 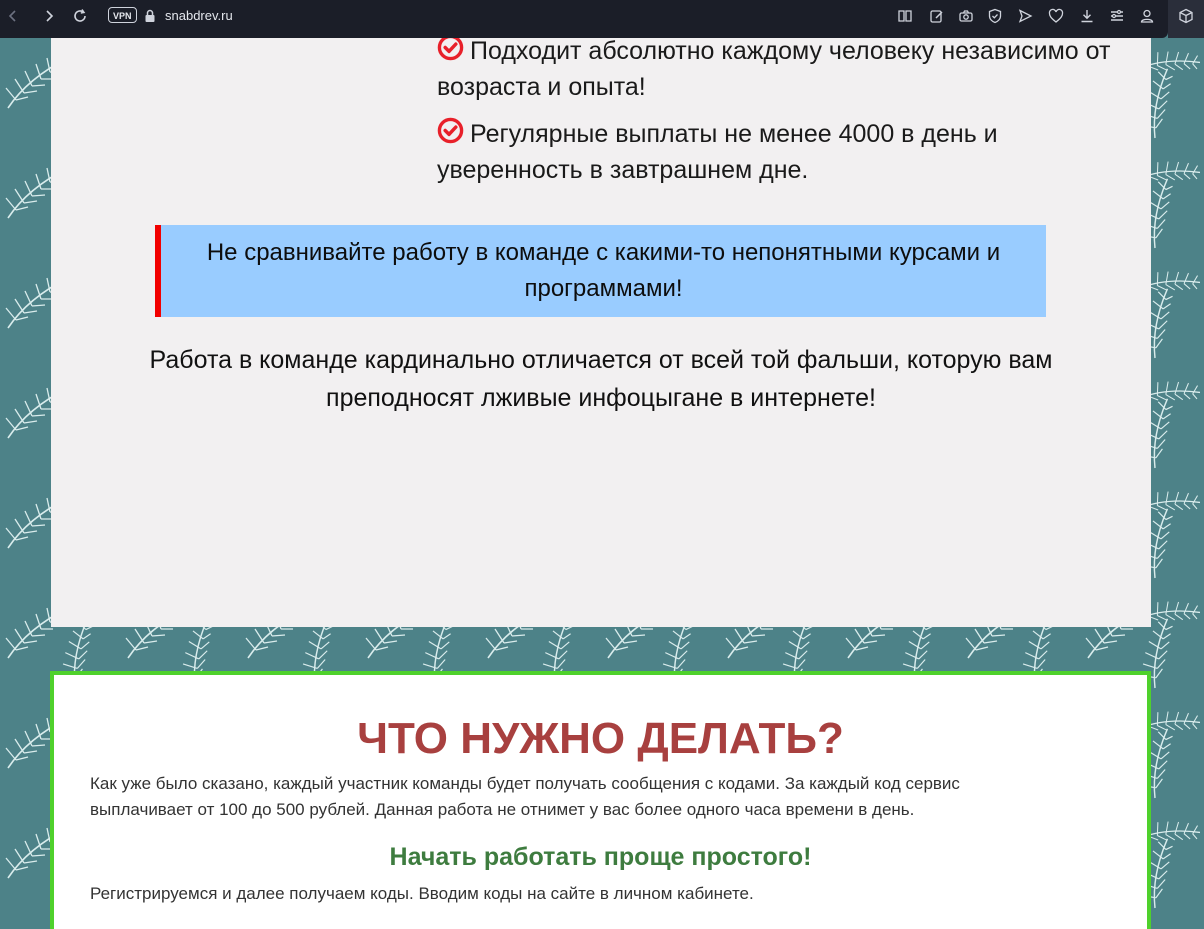 I want to click on reload-icon, so click(x=80, y=16).